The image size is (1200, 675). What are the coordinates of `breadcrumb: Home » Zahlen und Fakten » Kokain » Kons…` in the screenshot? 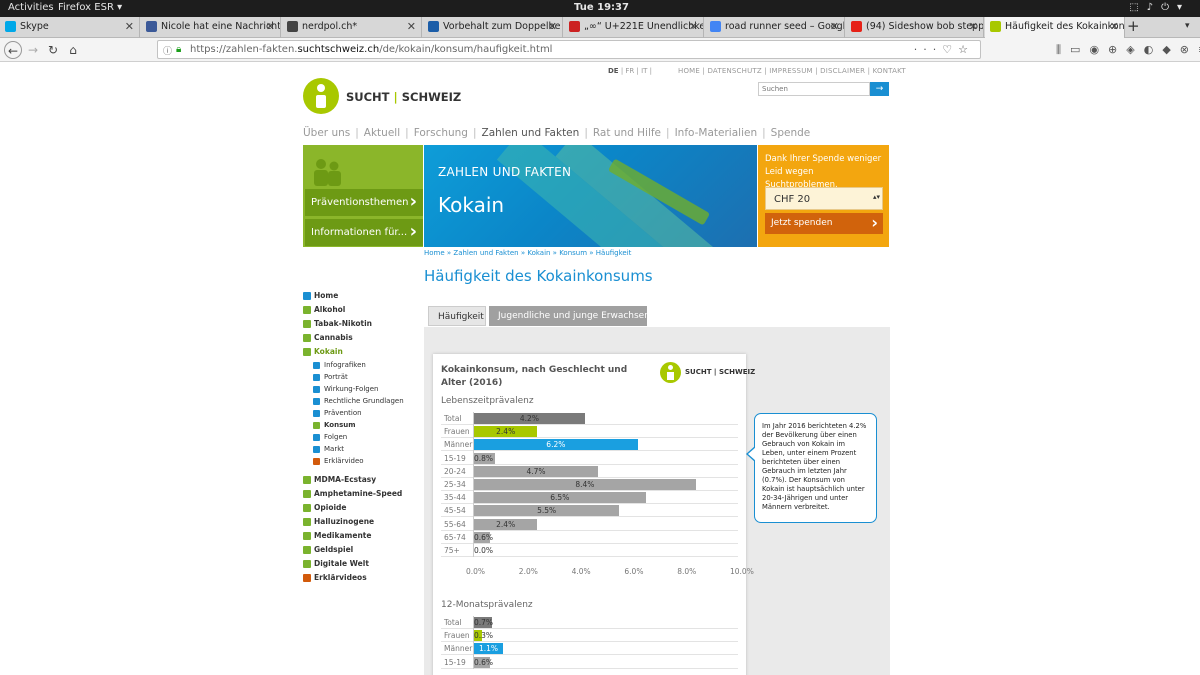 It's located at (527, 253).